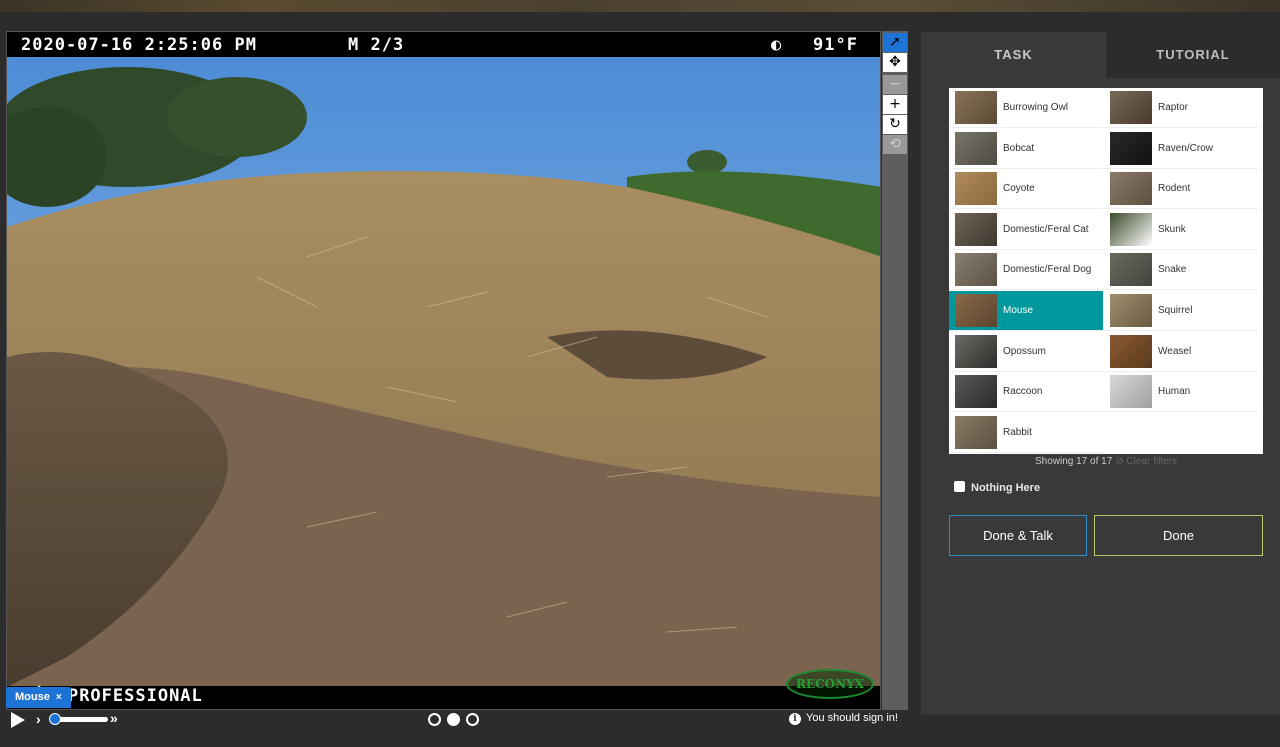  What do you see at coordinates (835, 45) in the screenshot?
I see `temperature: 91°F` at bounding box center [835, 45].